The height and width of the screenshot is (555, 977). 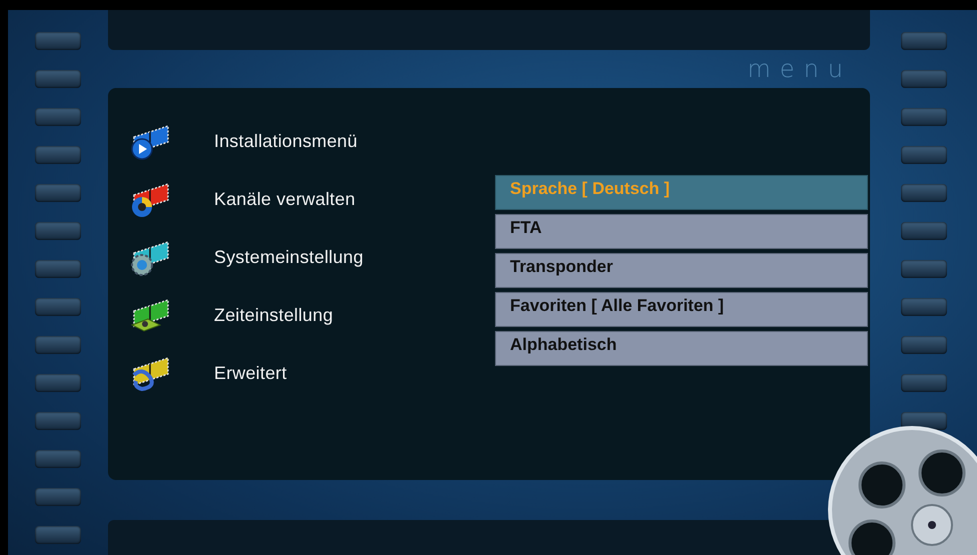 What do you see at coordinates (286, 141) in the screenshot?
I see `menu-item: Installationsmenü` at bounding box center [286, 141].